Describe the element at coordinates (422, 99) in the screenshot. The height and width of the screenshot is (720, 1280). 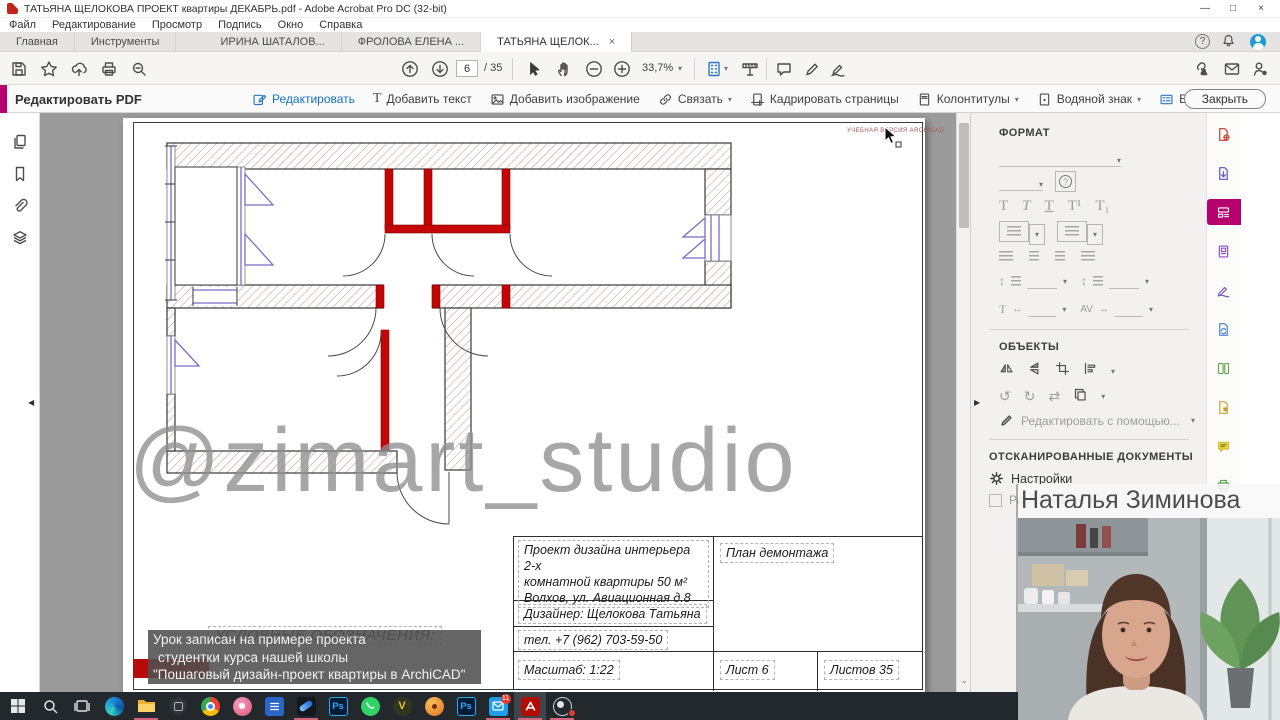
I see `add-text-button: T Добавить текст` at that location.